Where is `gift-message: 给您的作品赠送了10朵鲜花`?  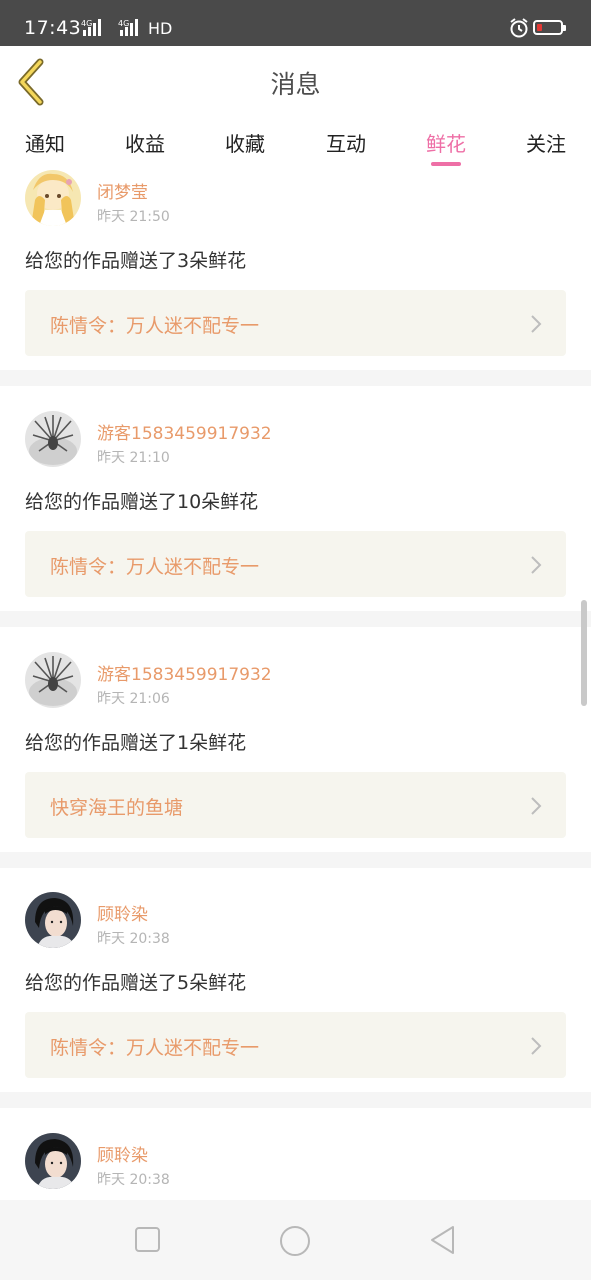 gift-message: 给您的作品赠送了10朵鲜花 is located at coordinates (142, 502).